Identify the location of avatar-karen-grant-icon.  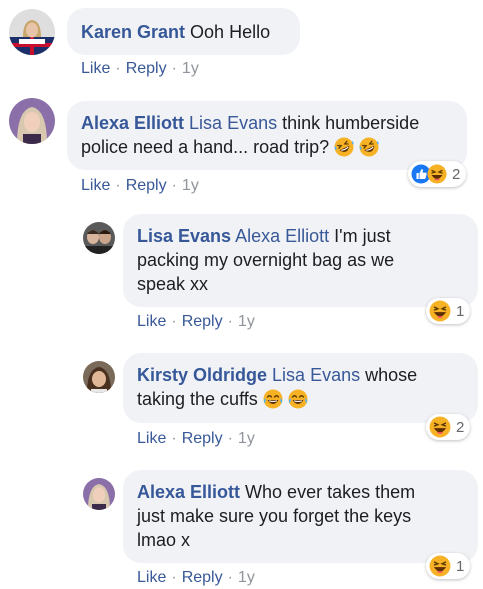
(32, 32).